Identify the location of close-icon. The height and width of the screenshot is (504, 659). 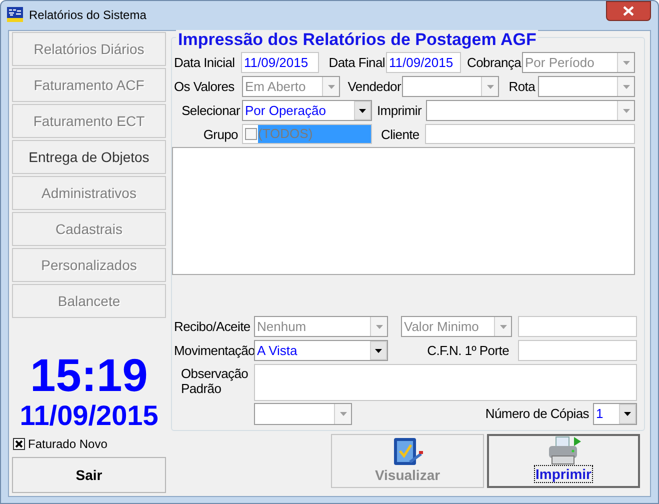
(628, 11).